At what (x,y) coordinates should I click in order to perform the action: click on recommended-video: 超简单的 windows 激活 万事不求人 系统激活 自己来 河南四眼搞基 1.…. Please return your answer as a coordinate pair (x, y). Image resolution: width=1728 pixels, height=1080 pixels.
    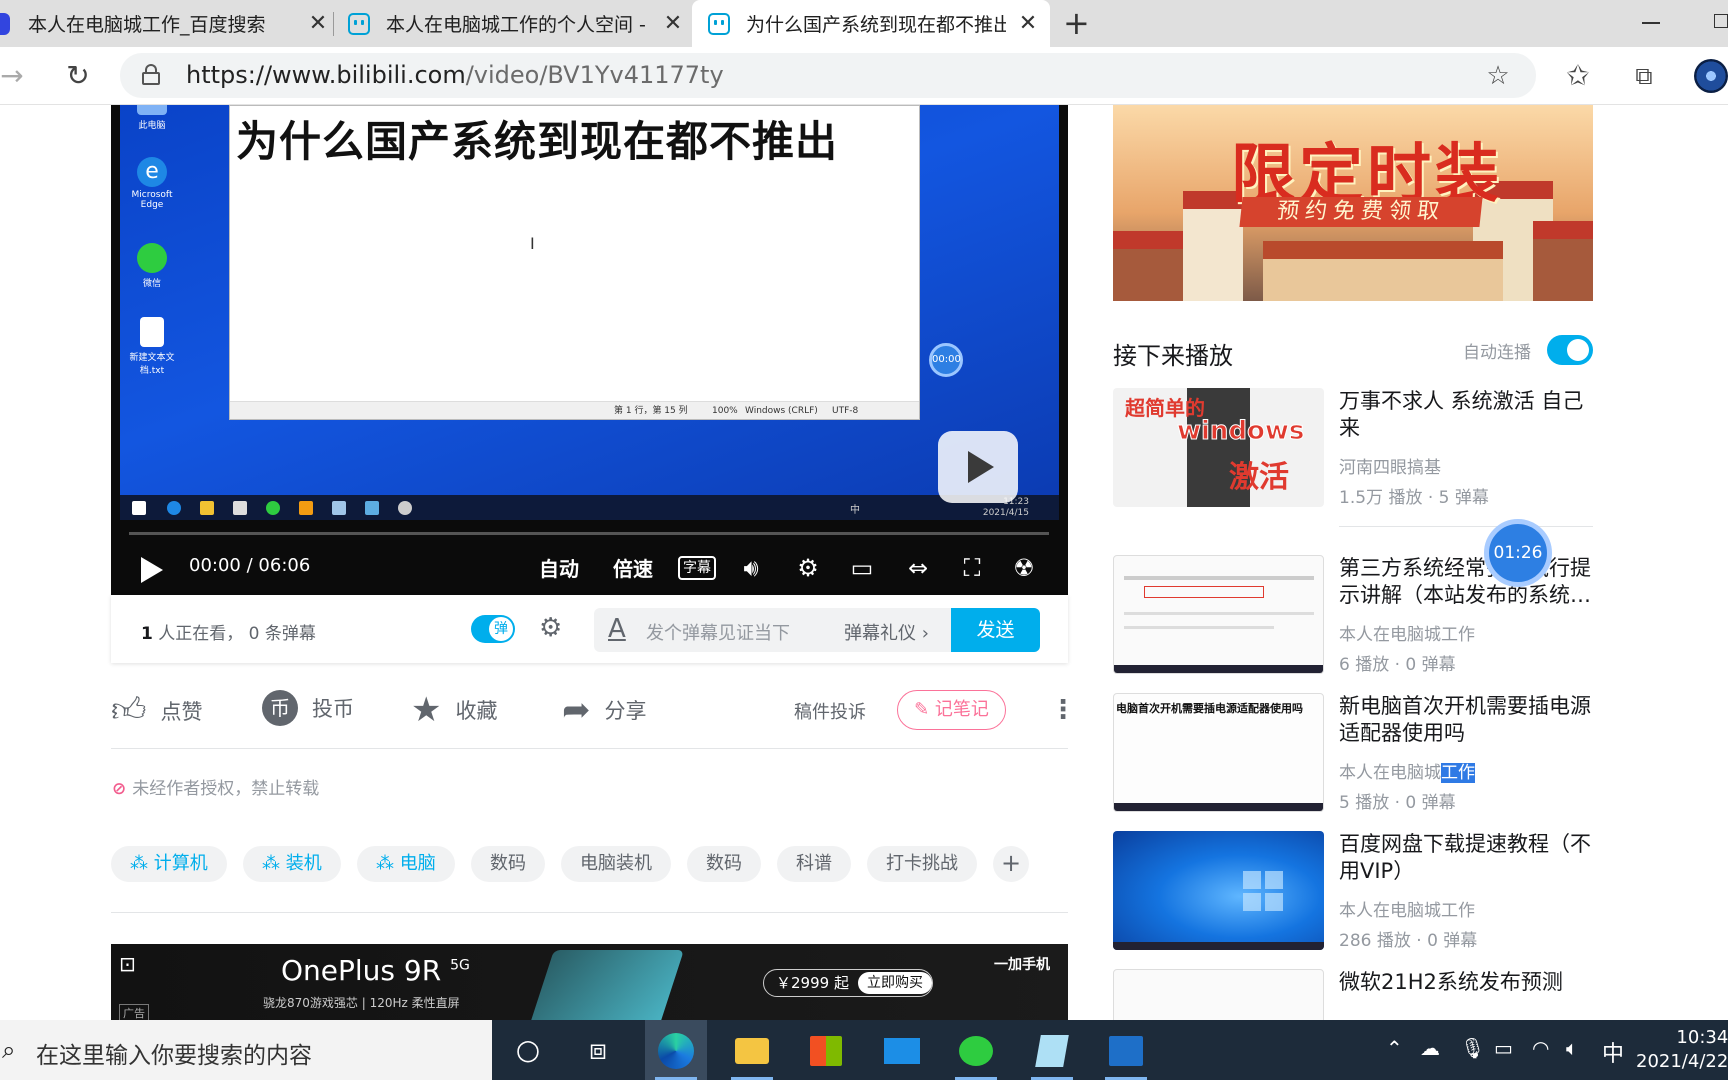
    Looking at the image, I should click on (1353, 448).